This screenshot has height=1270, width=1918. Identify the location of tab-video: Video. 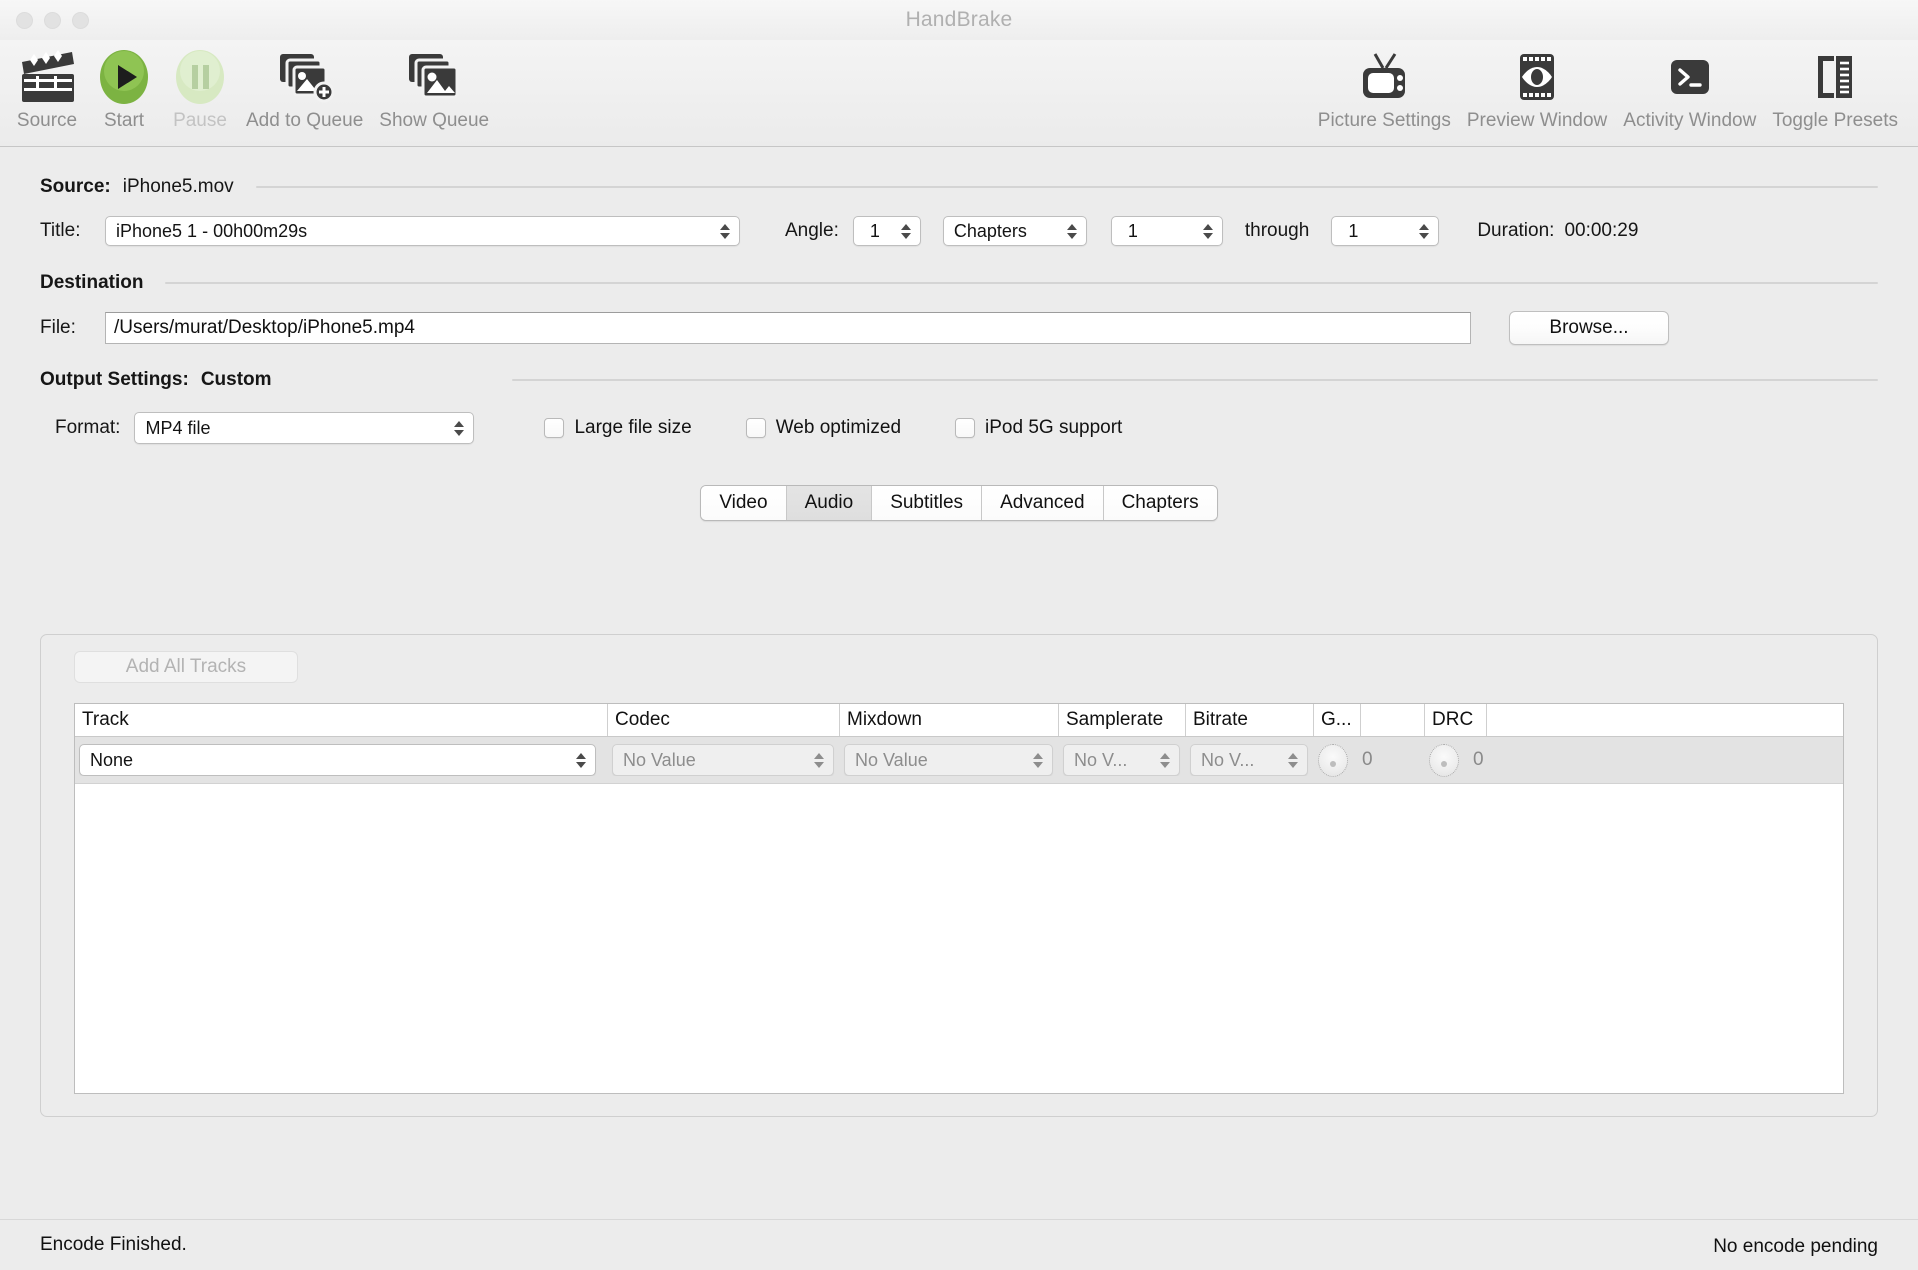
(744, 503).